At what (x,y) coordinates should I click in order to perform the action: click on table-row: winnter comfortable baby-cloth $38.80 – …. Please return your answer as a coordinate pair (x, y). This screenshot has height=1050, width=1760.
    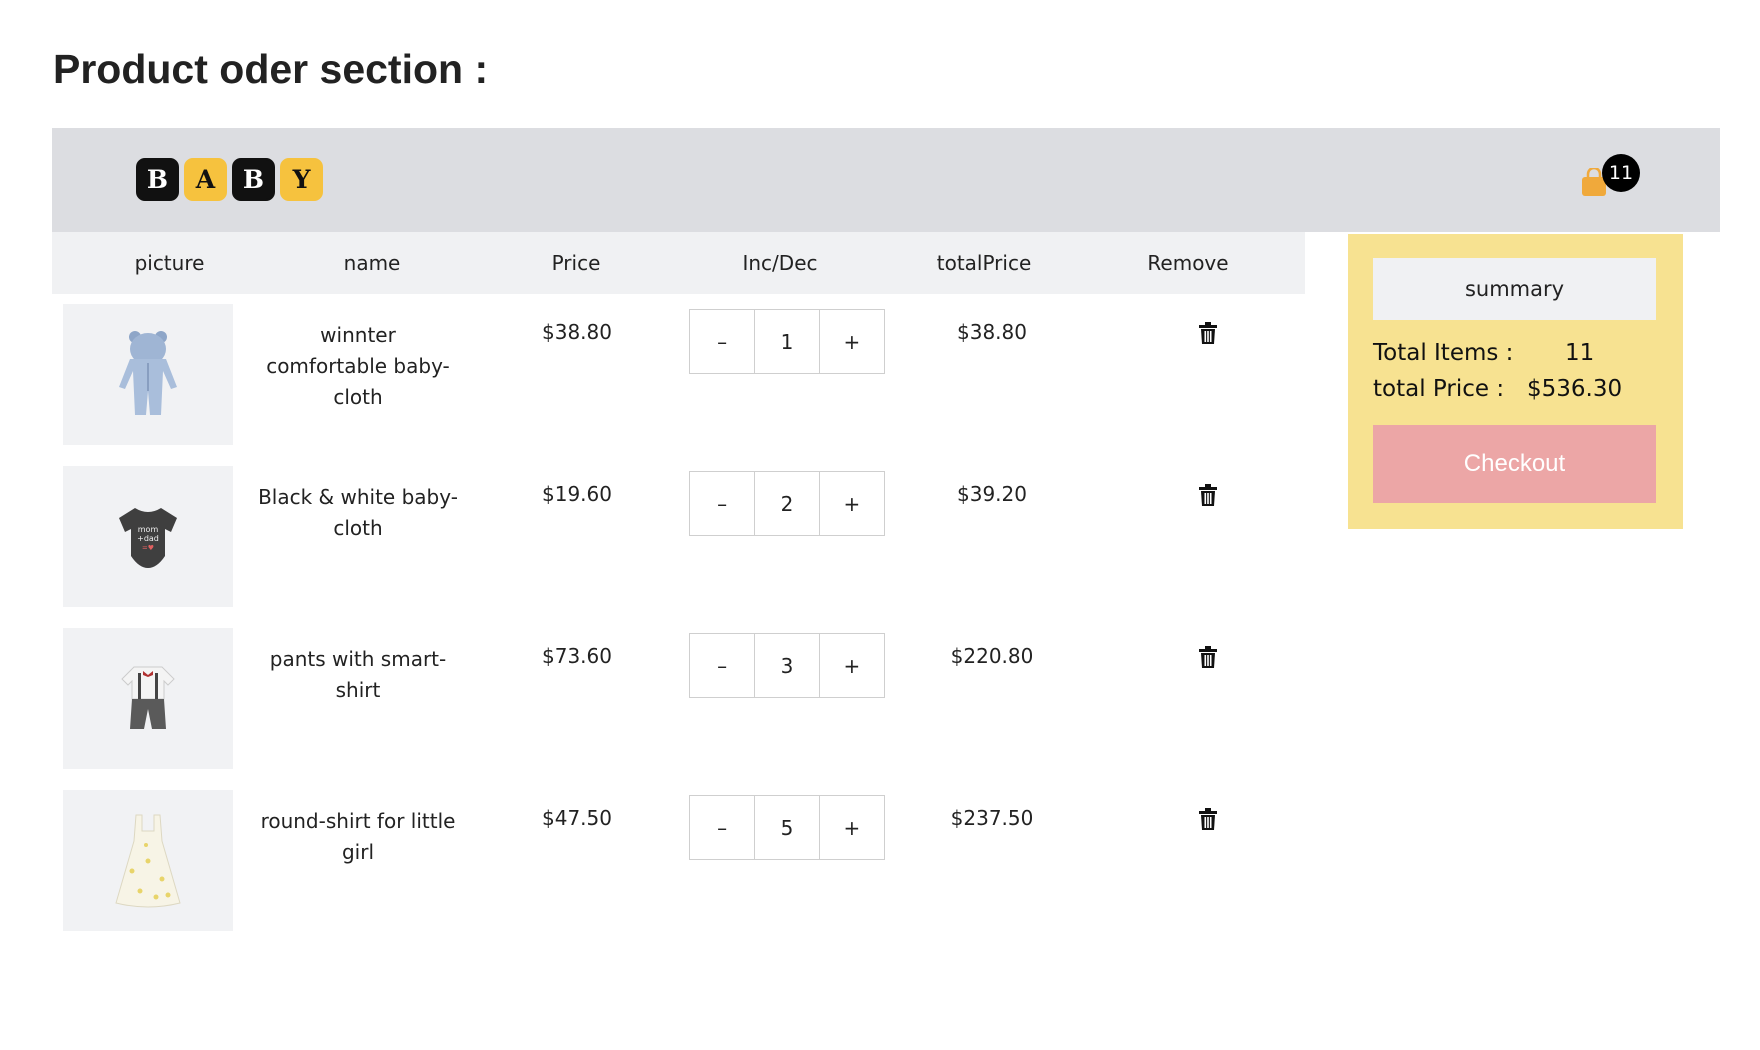
    Looking at the image, I should click on (678, 375).